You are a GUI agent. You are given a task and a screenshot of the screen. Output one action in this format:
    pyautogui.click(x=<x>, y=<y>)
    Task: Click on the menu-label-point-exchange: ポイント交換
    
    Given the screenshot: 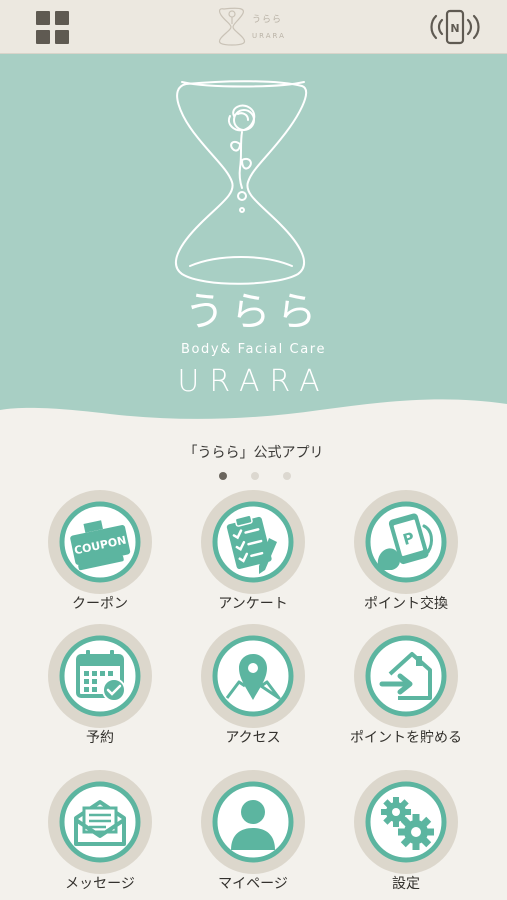 What is the action you would take?
    pyautogui.click(x=406, y=604)
    